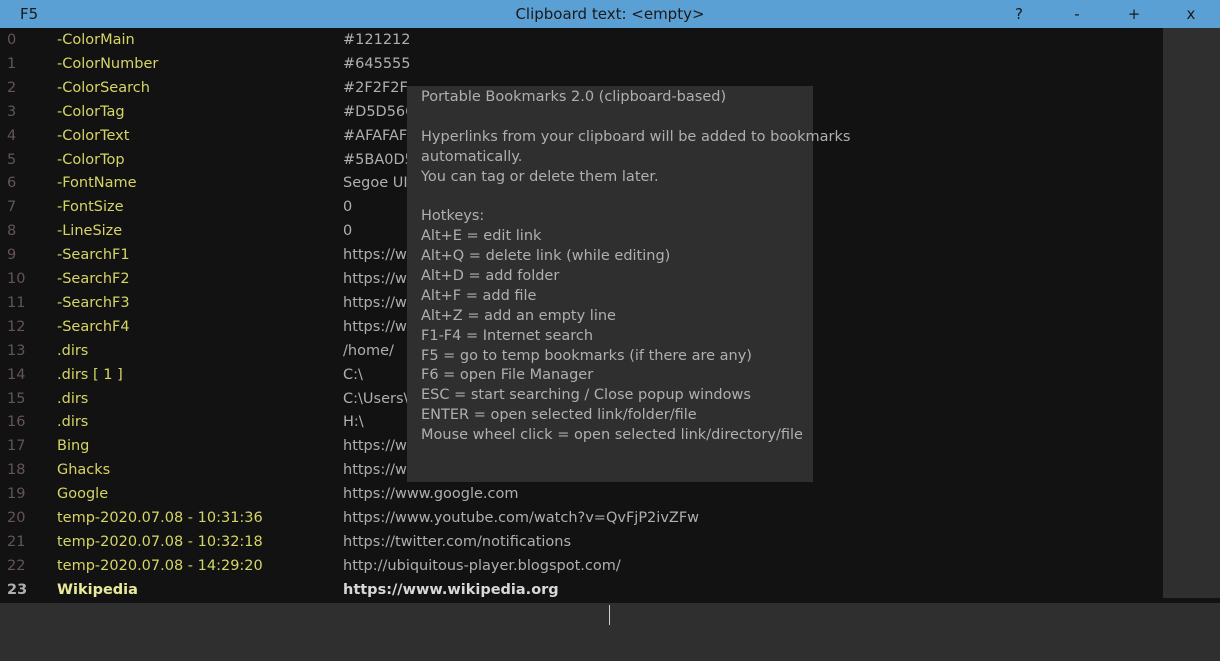  What do you see at coordinates (16, 422) in the screenshot?
I see `row-number: 16` at bounding box center [16, 422].